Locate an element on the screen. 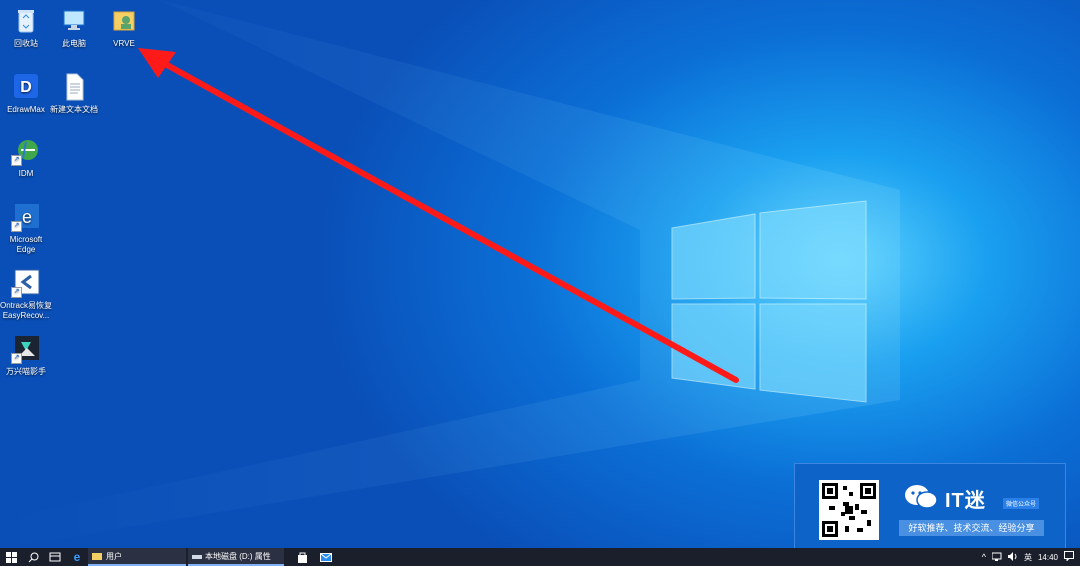 The image size is (1080, 566). windows-start-icon is located at coordinates (11, 557).